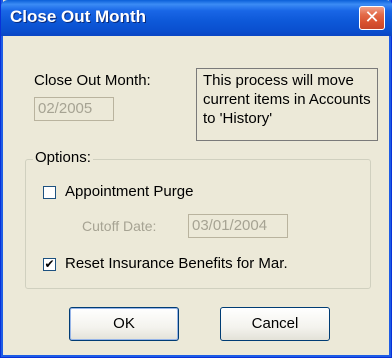  Describe the element at coordinates (92, 80) in the screenshot. I see `close-out-month-label: Close Out Month:` at that location.